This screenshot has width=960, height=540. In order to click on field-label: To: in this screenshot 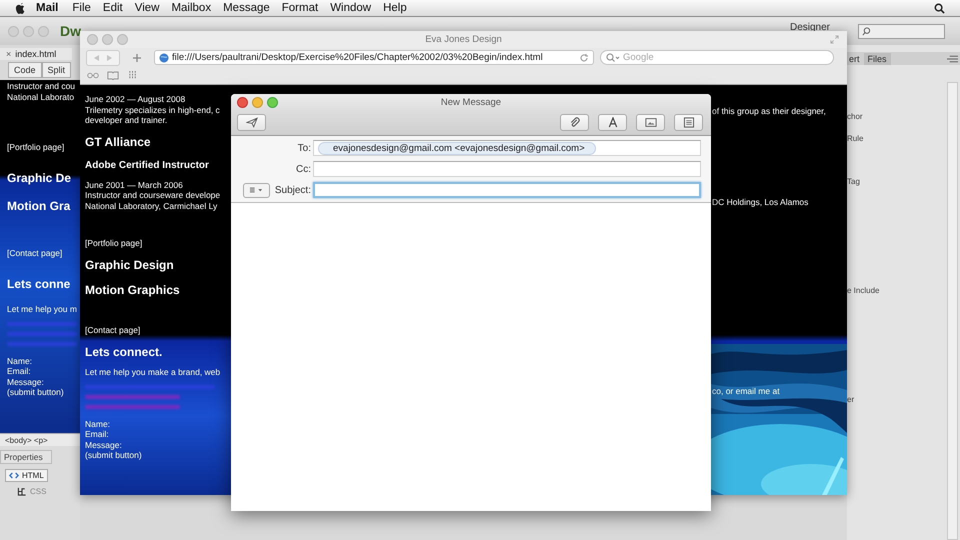, I will do `click(303, 148)`.